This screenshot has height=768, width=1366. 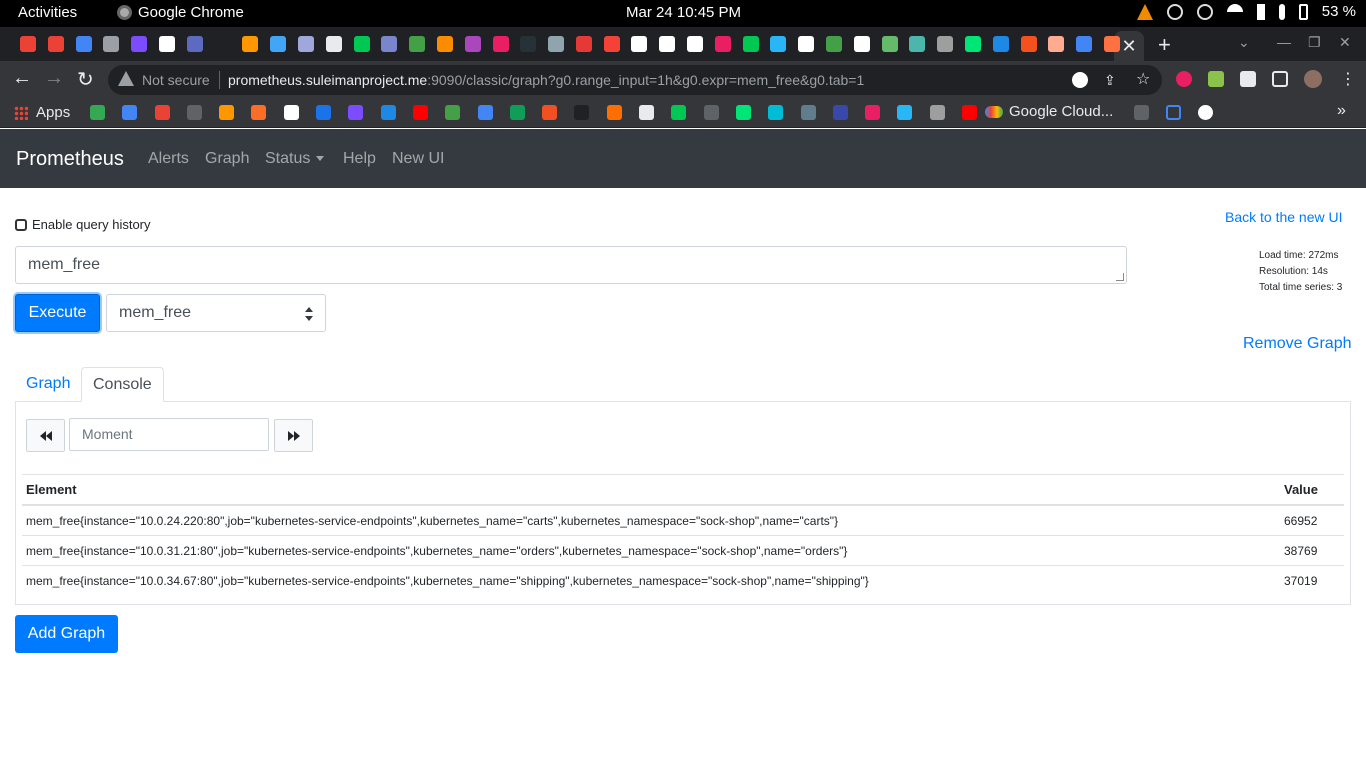 I want to click on tab-console: Console, so click(x=122, y=384).